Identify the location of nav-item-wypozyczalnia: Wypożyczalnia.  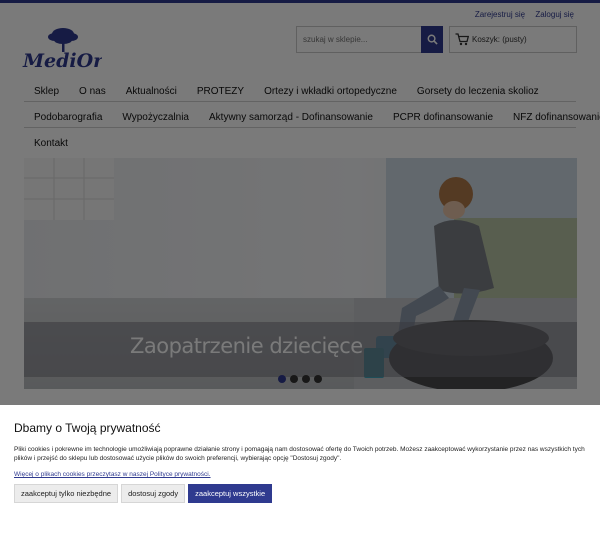
(155, 119).